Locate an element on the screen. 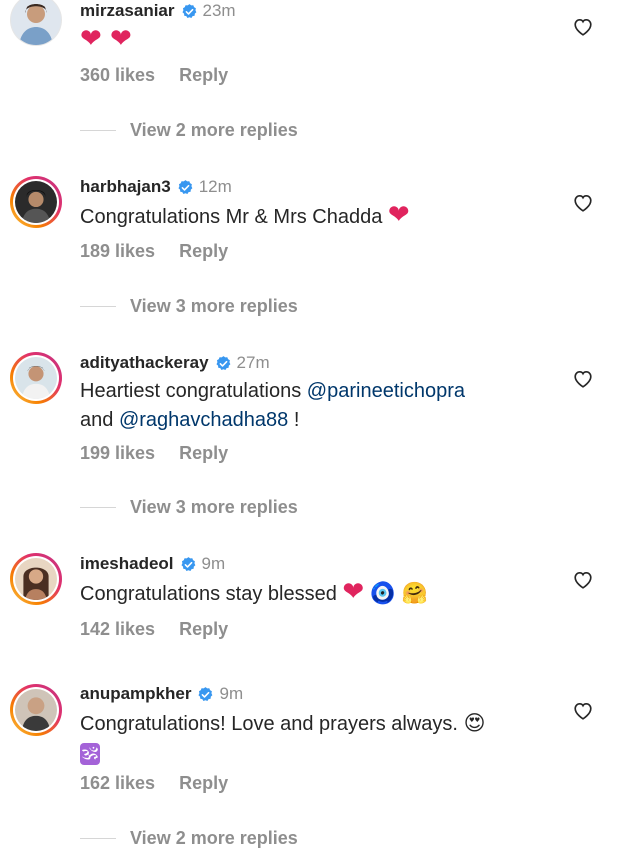 The height and width of the screenshot is (861, 620). timestamp: 12m is located at coordinates (215, 186).